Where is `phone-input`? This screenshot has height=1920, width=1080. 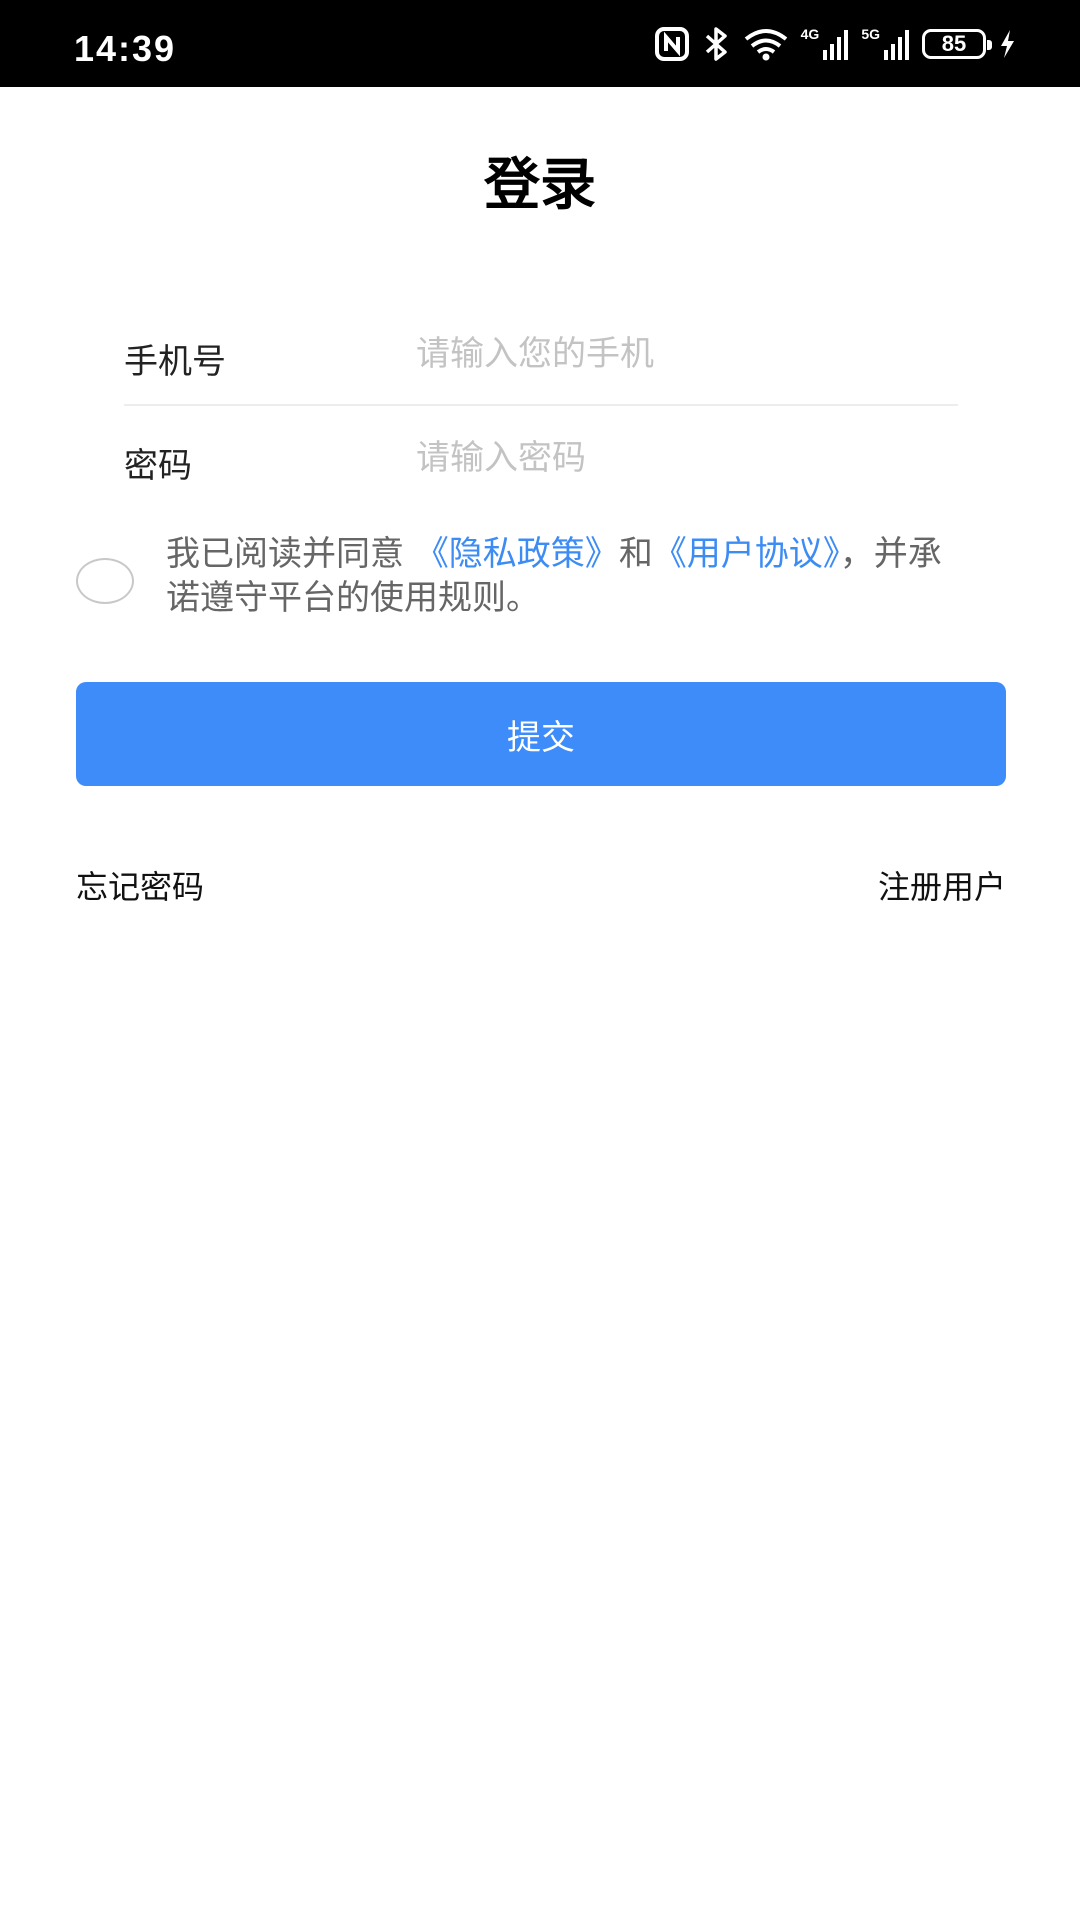 phone-input is located at coordinates (676, 354).